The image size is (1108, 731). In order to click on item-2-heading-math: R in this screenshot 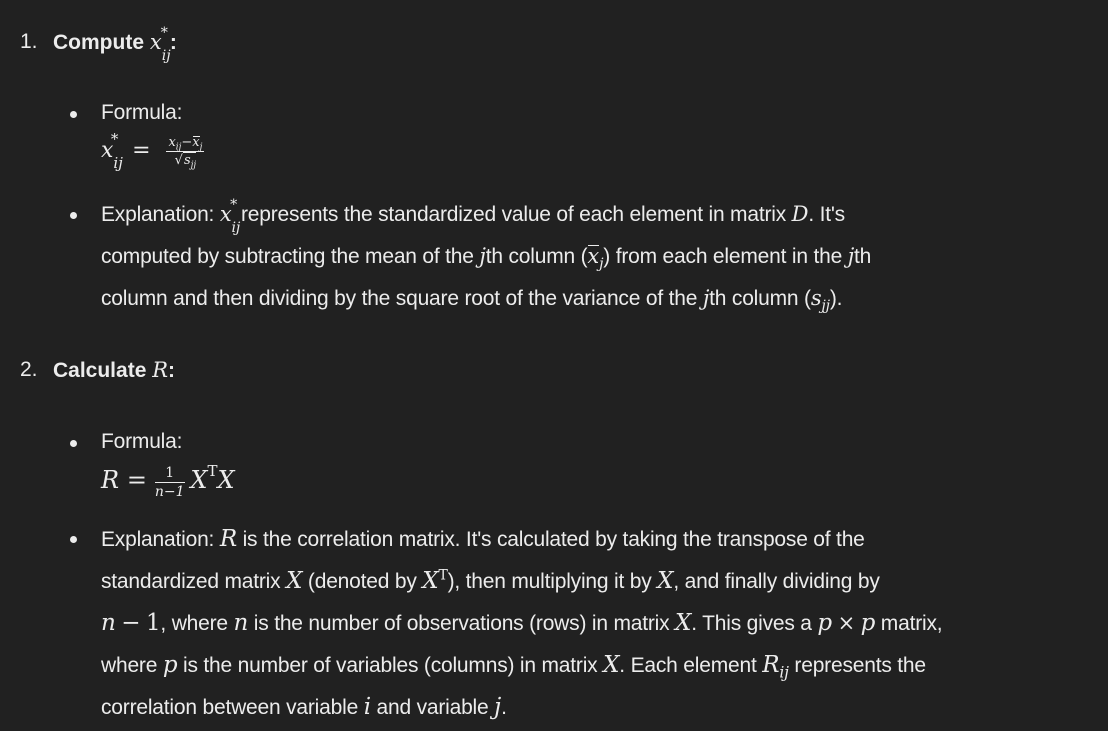, I will do `click(160, 370)`.